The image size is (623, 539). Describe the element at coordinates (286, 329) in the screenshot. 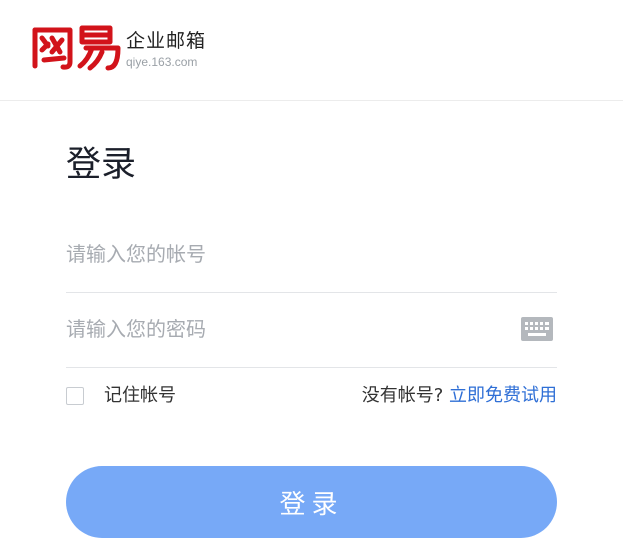

I see `password-input` at that location.